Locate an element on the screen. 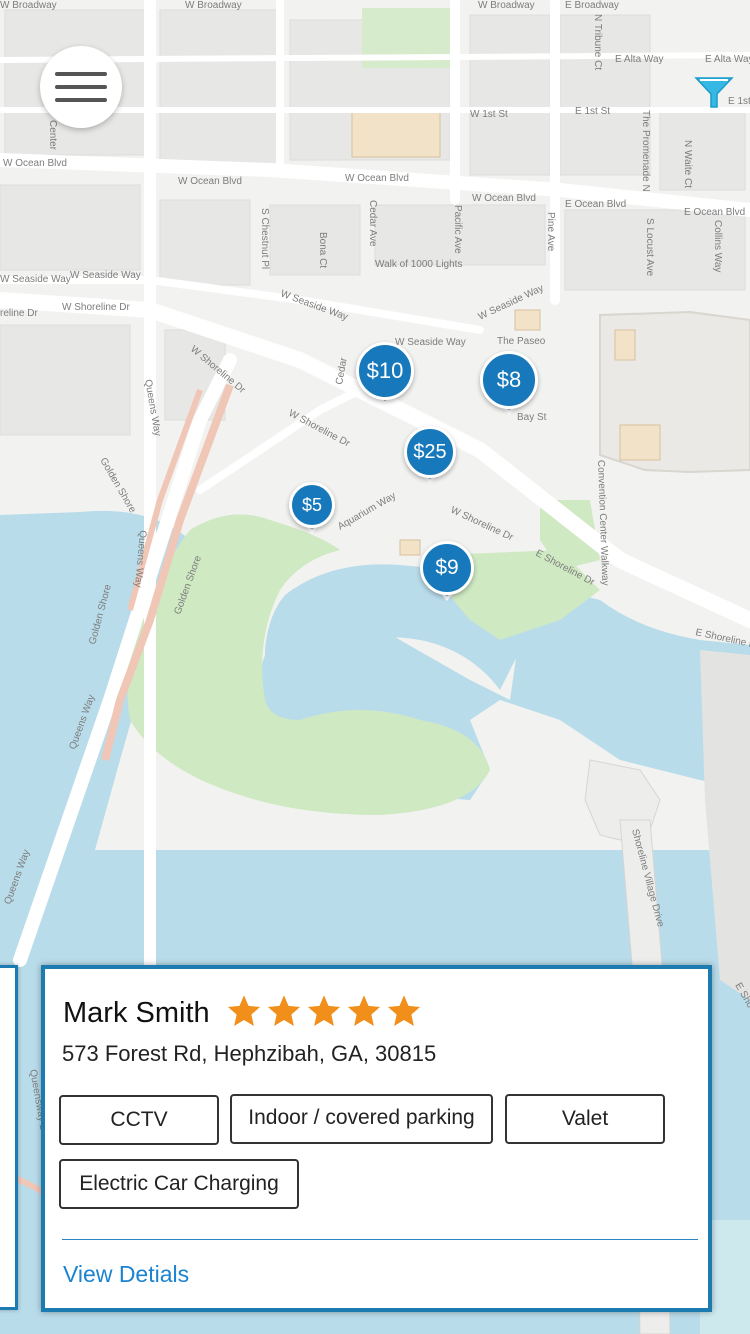 The width and height of the screenshot is (750, 1334). svg-text: S Chestnut Pl is located at coordinates (264, 238).